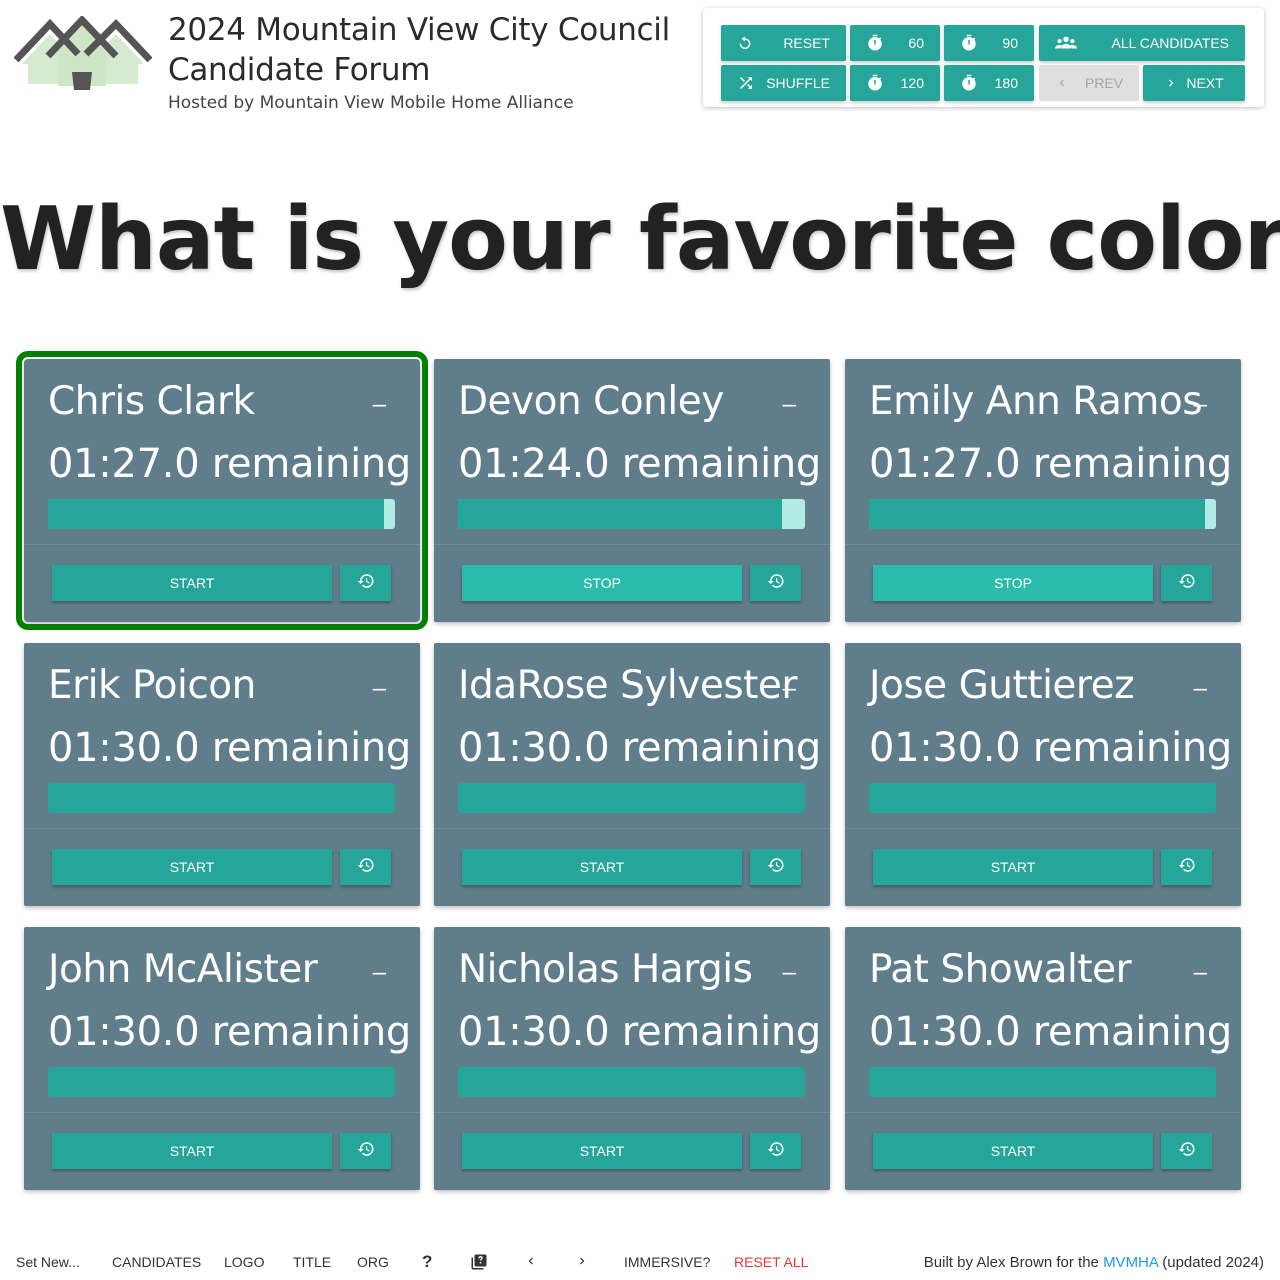  I want to click on timer-90-button: 90, so click(989, 43).